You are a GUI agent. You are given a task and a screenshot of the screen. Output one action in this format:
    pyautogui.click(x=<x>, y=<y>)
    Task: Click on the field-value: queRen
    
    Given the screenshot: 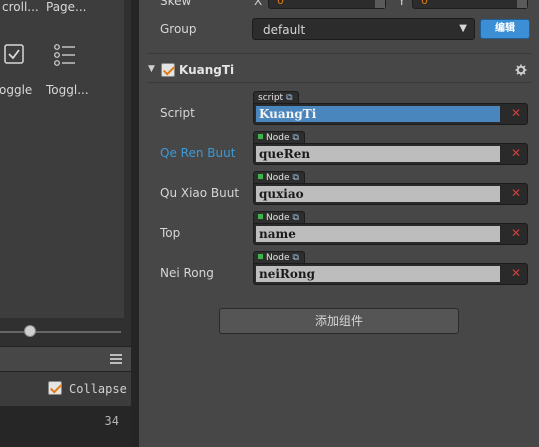 What is the action you would take?
    pyautogui.click(x=378, y=154)
    